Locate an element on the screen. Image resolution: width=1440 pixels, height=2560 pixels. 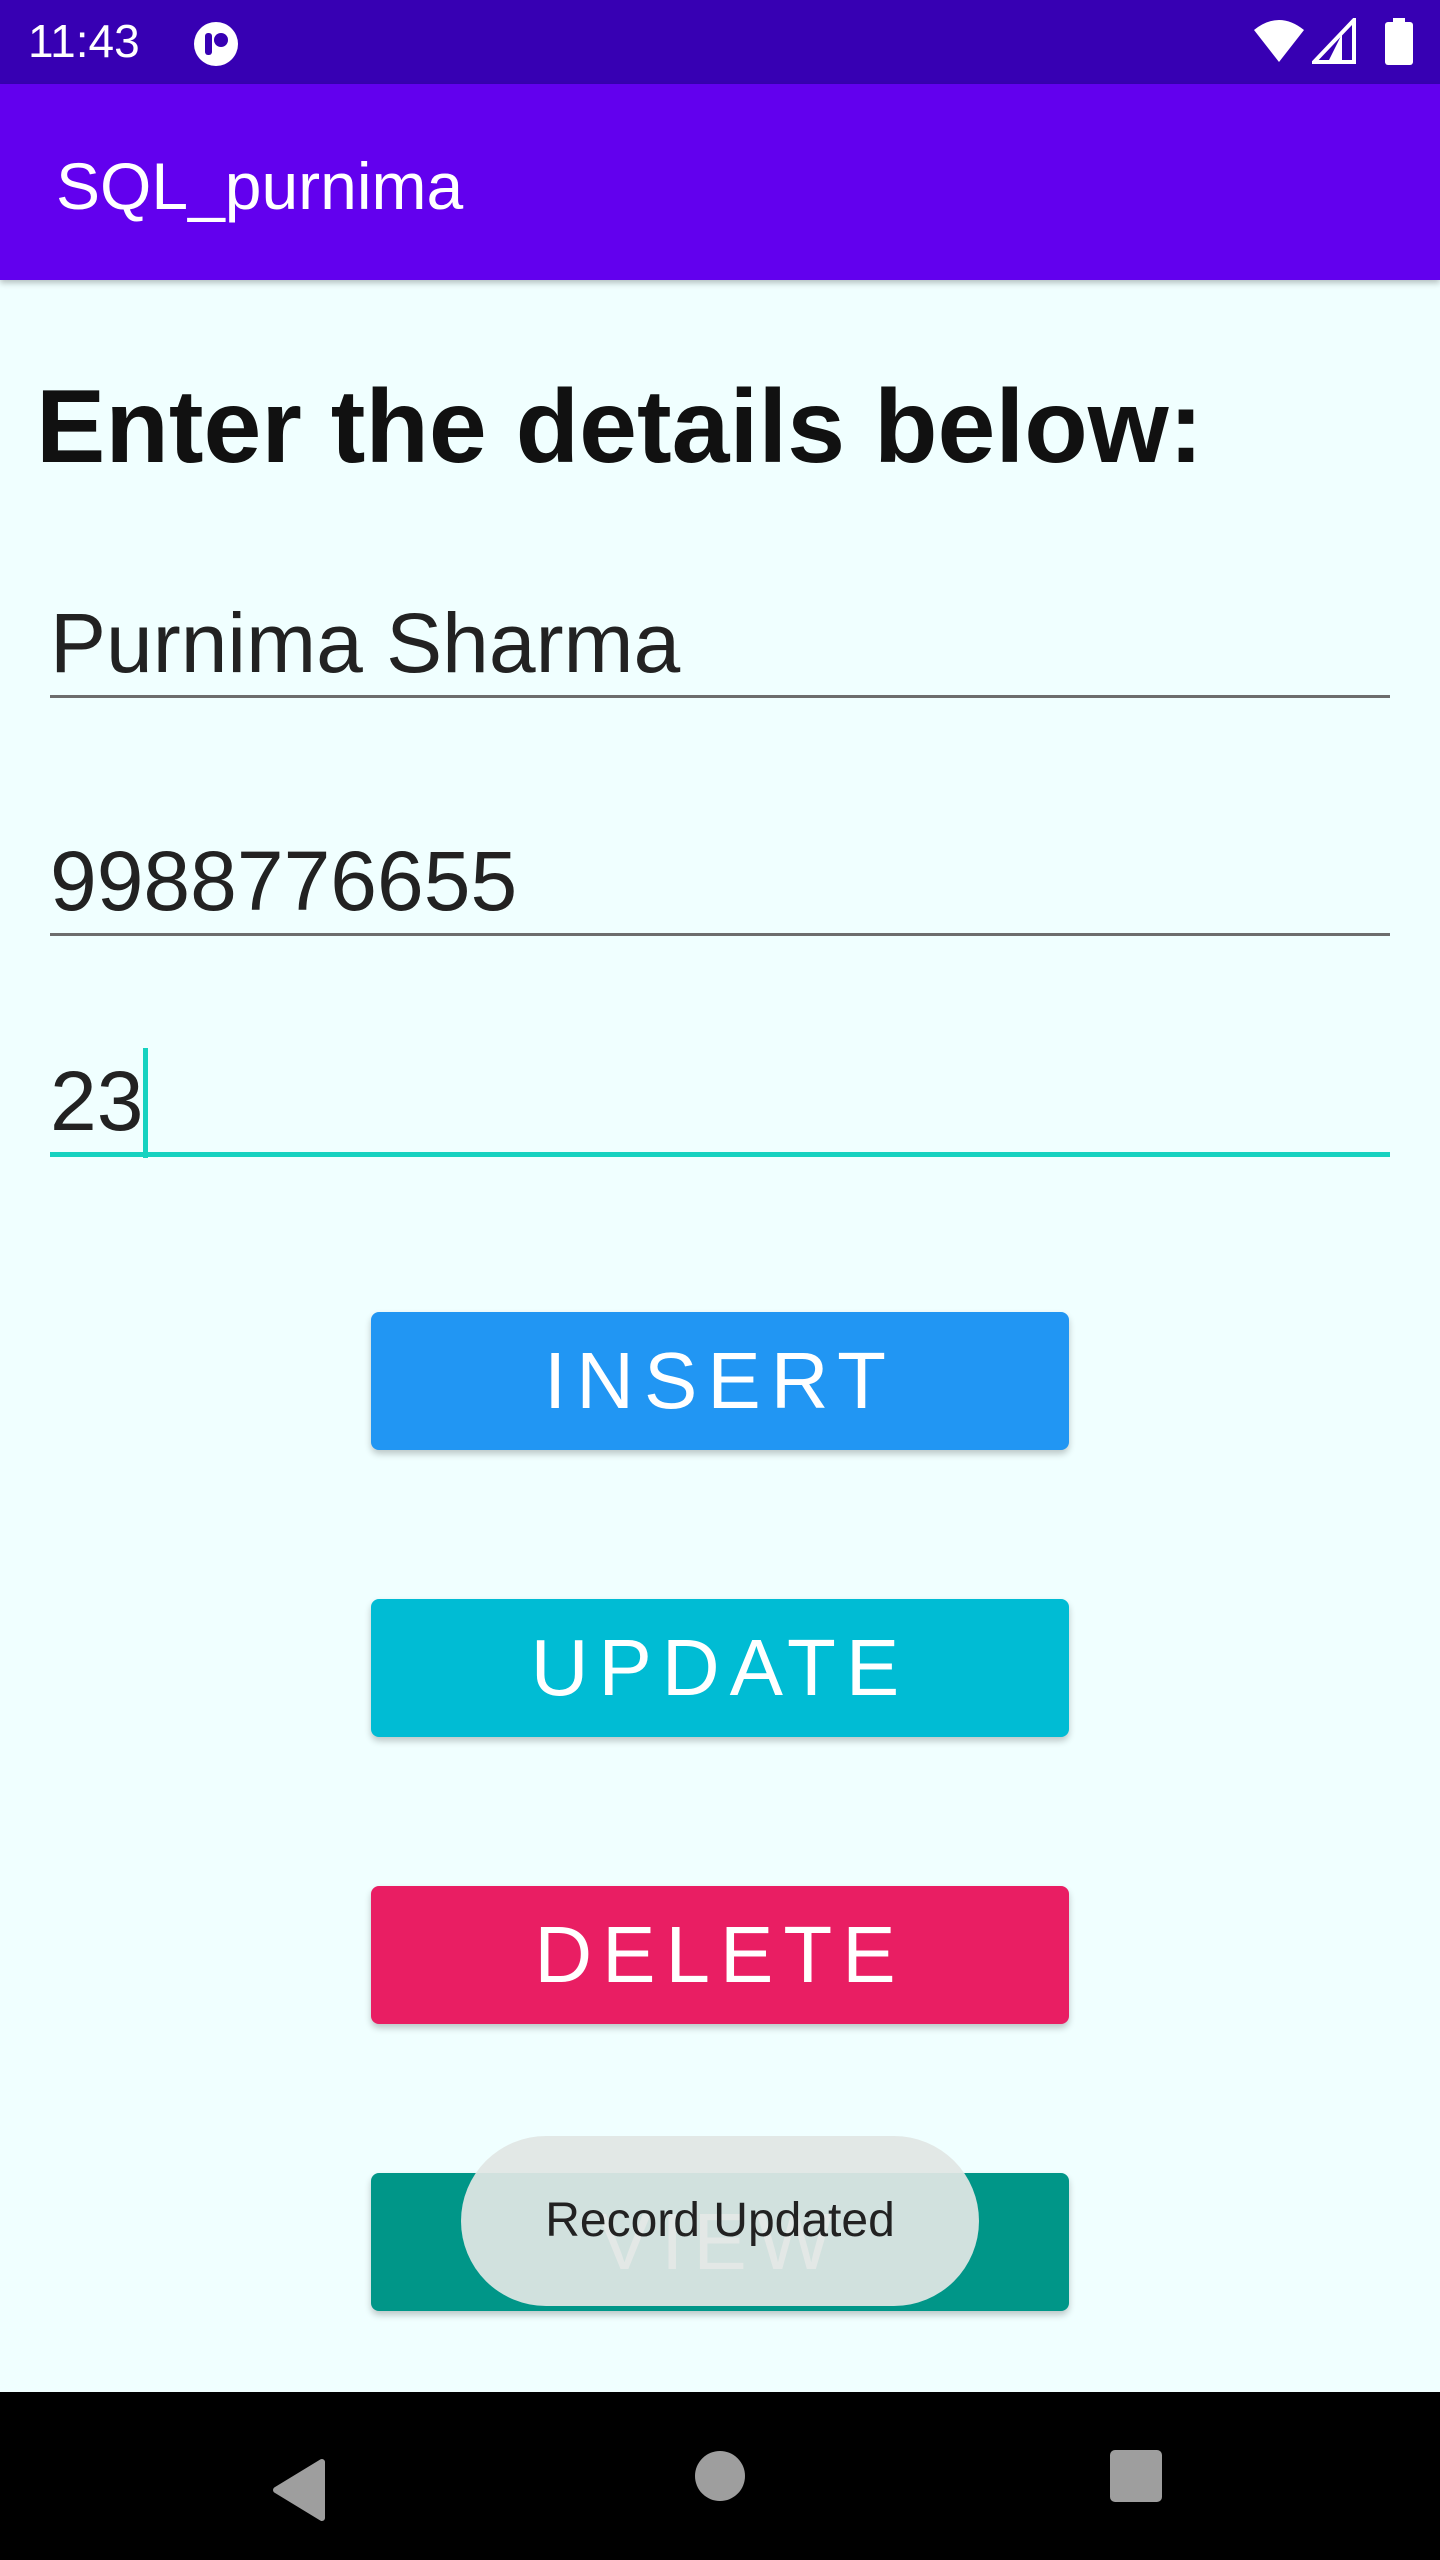
name-field-underline is located at coordinates (720, 696).